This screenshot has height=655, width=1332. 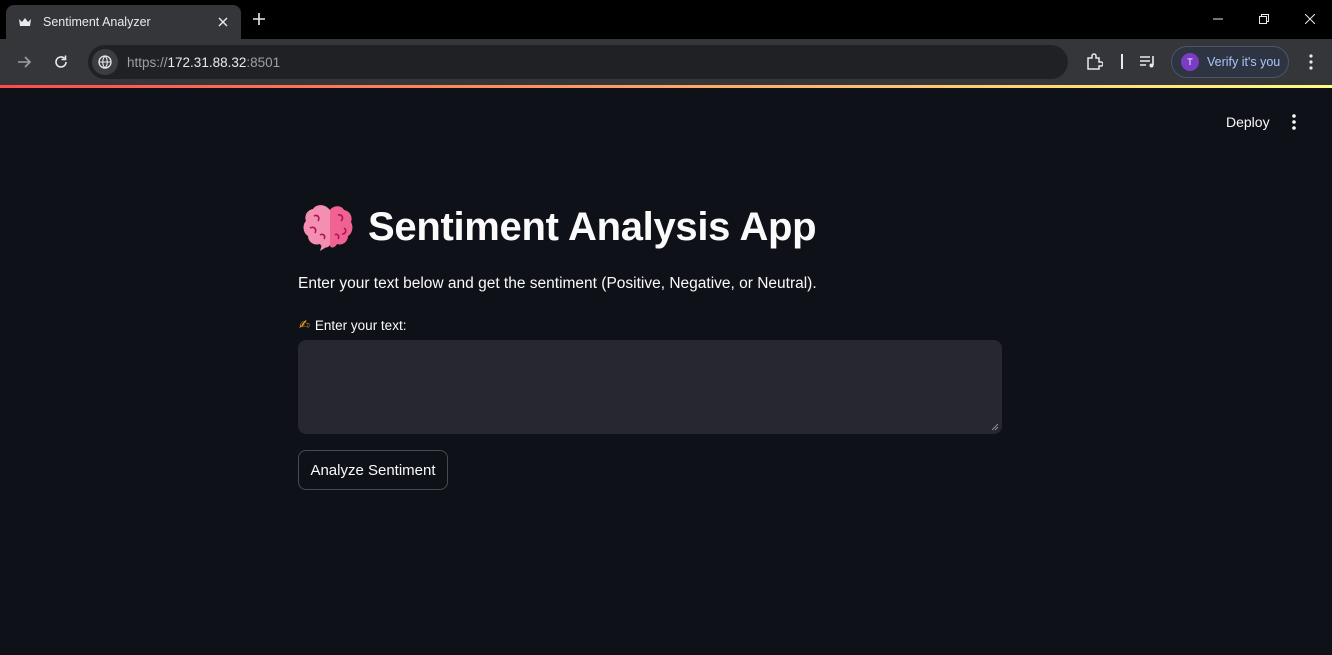 What do you see at coordinates (263, 62) in the screenshot?
I see `url-port: :8501` at bounding box center [263, 62].